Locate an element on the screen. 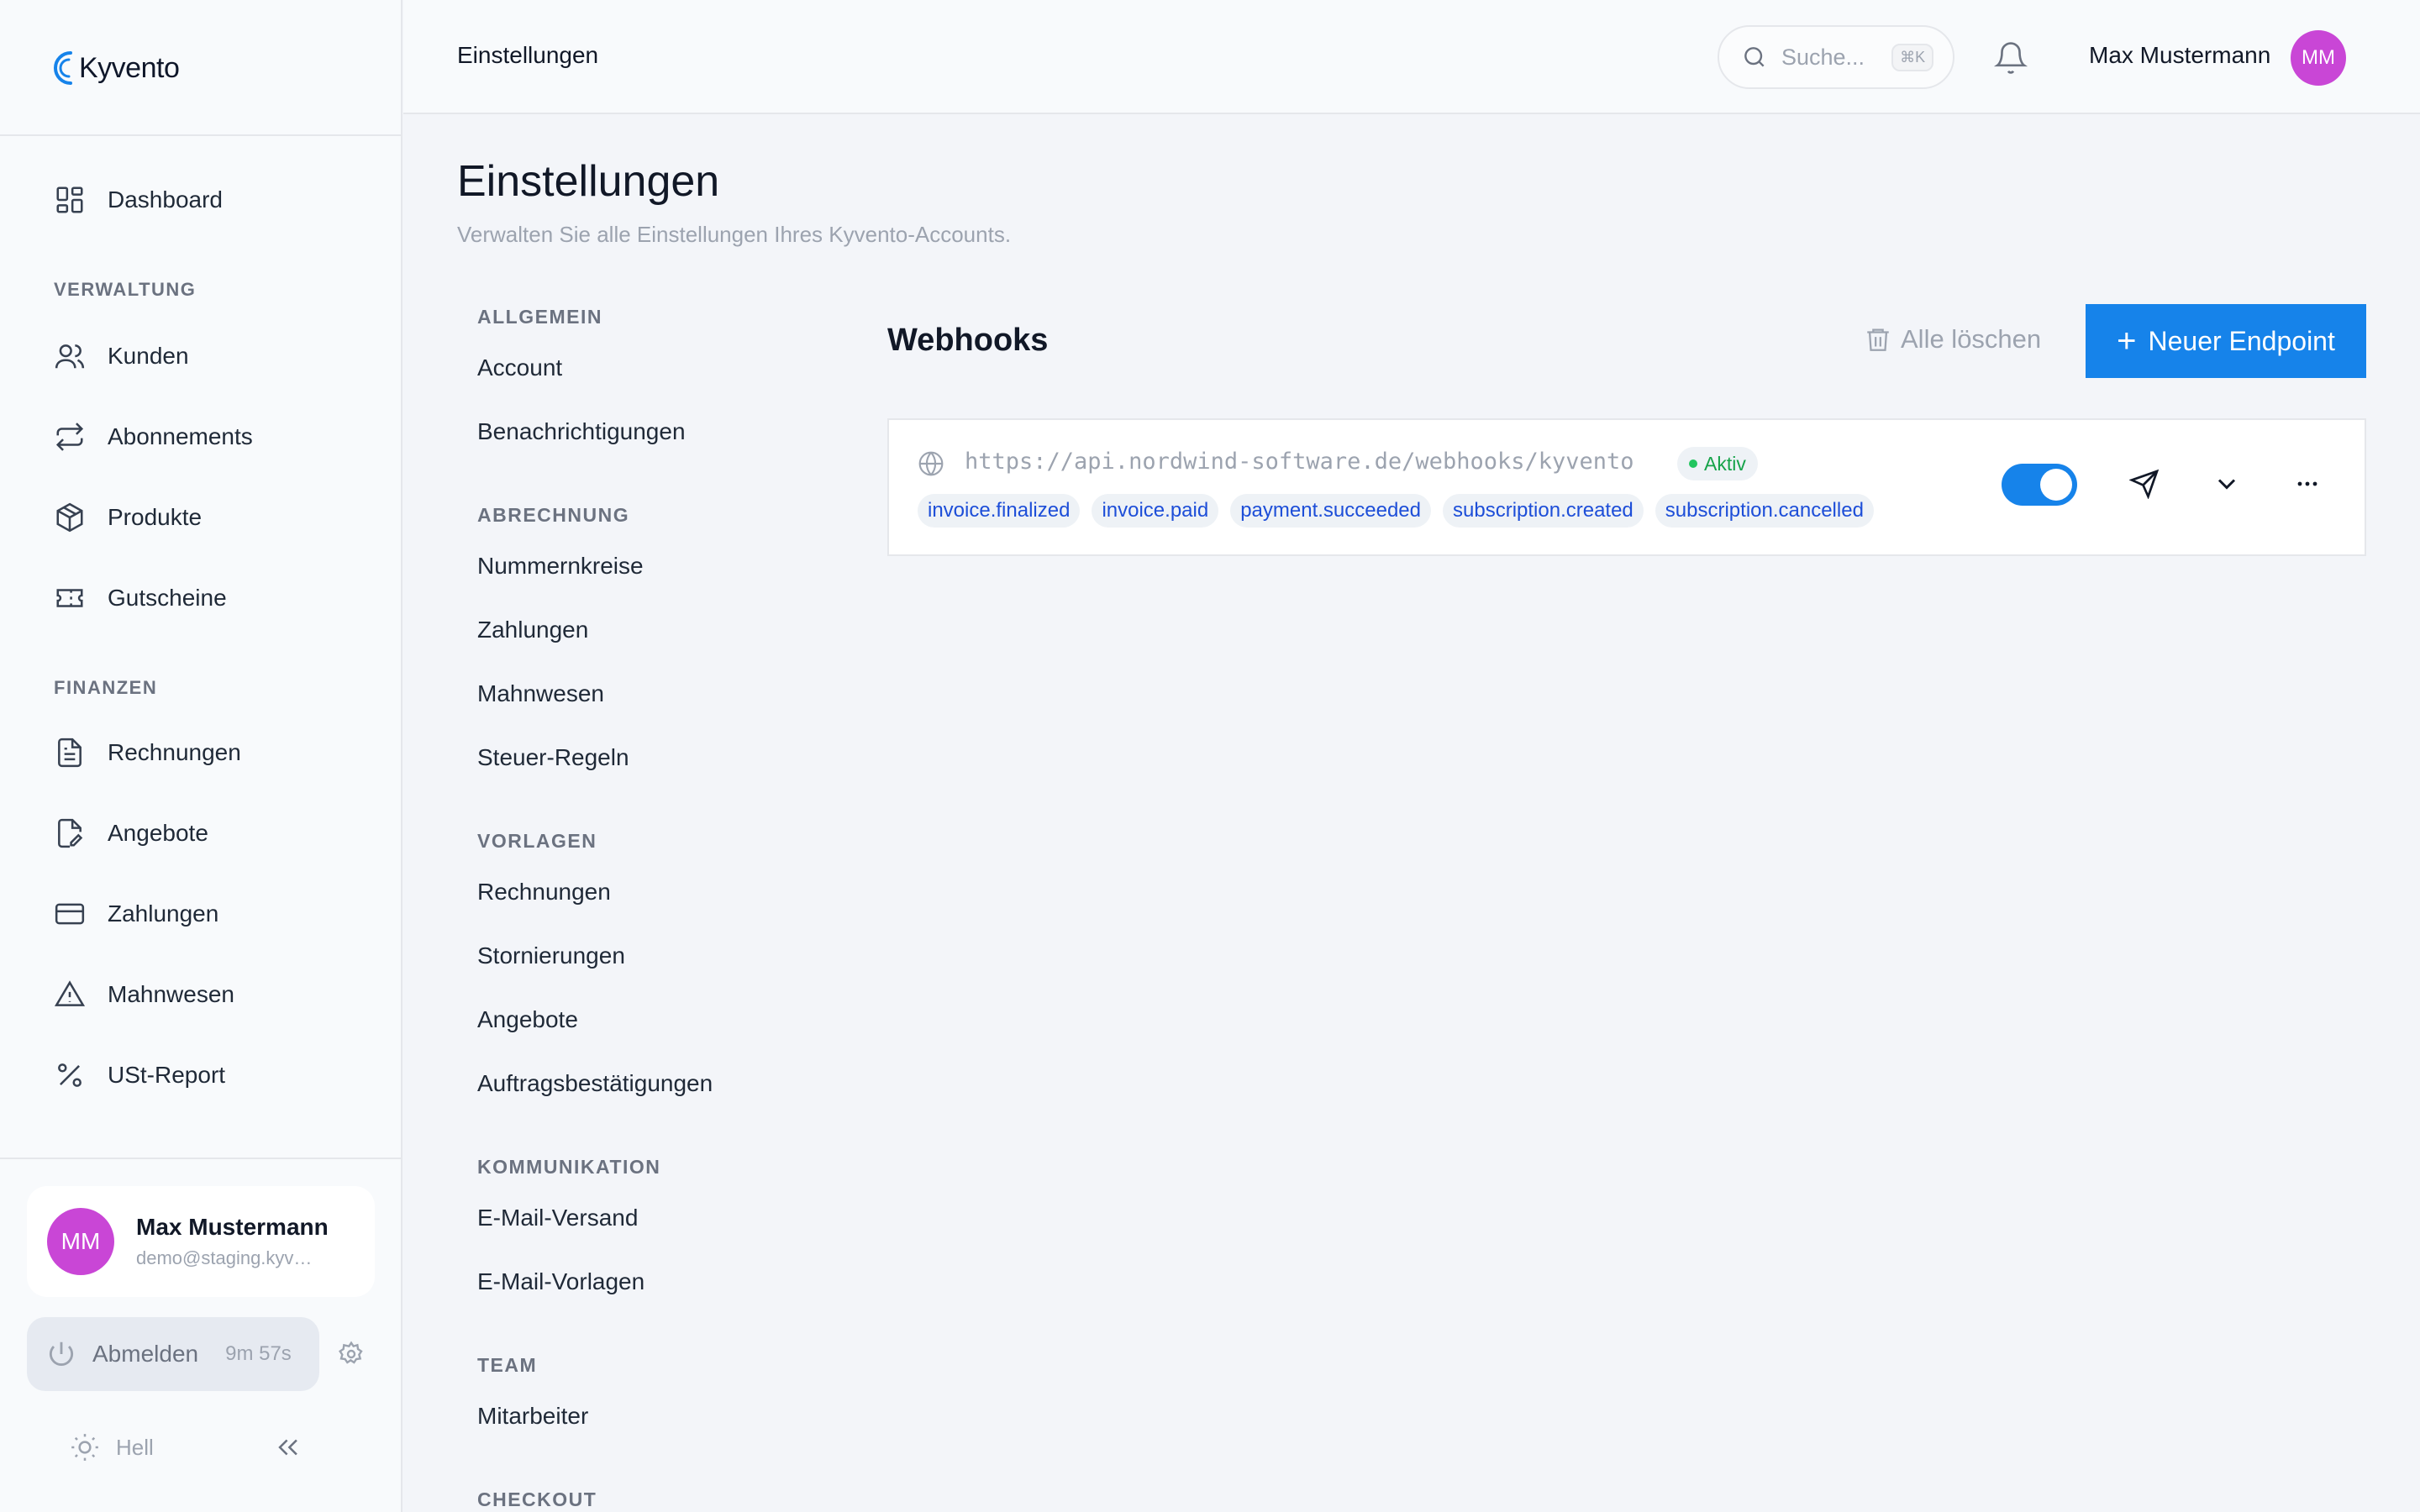 The height and width of the screenshot is (1512, 2420). more-horizontal-icon is located at coordinates (2307, 484).